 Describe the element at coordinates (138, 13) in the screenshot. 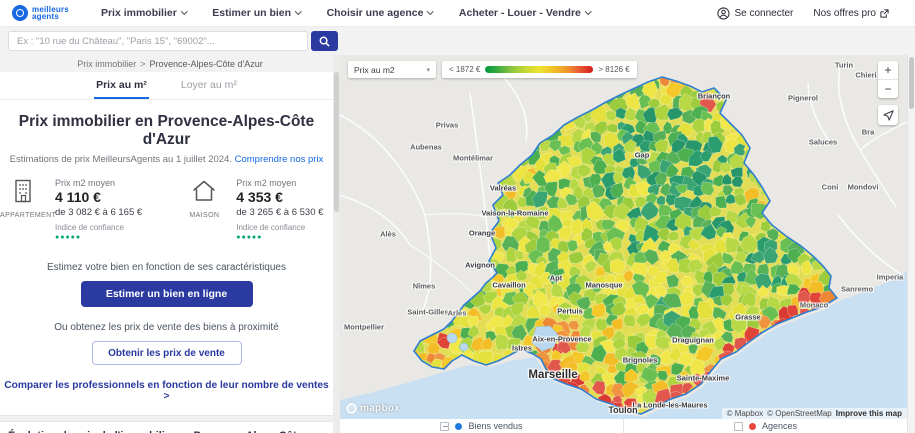

I see `nav-item-label: Prix immobilier` at that location.